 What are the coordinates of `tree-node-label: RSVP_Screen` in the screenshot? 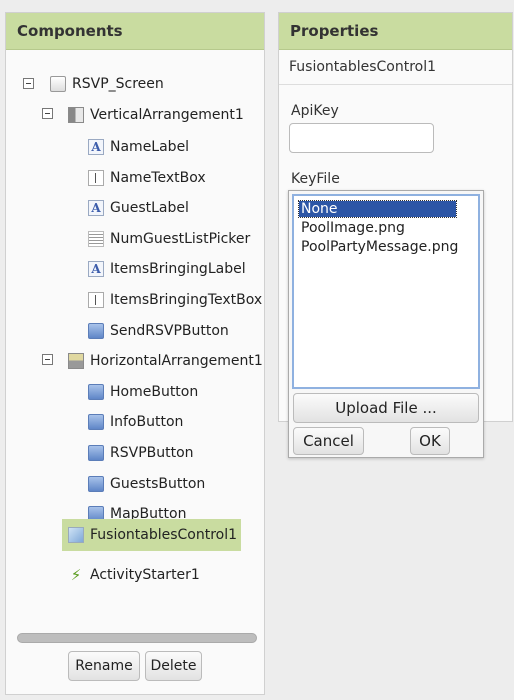 It's located at (118, 84).